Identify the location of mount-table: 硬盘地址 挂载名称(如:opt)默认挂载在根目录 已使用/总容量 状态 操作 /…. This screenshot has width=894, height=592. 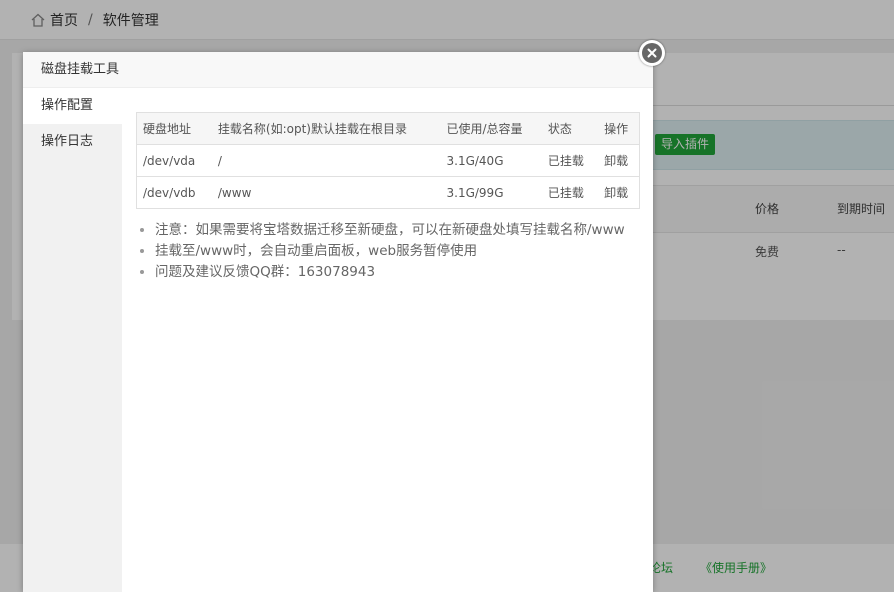
(388, 160).